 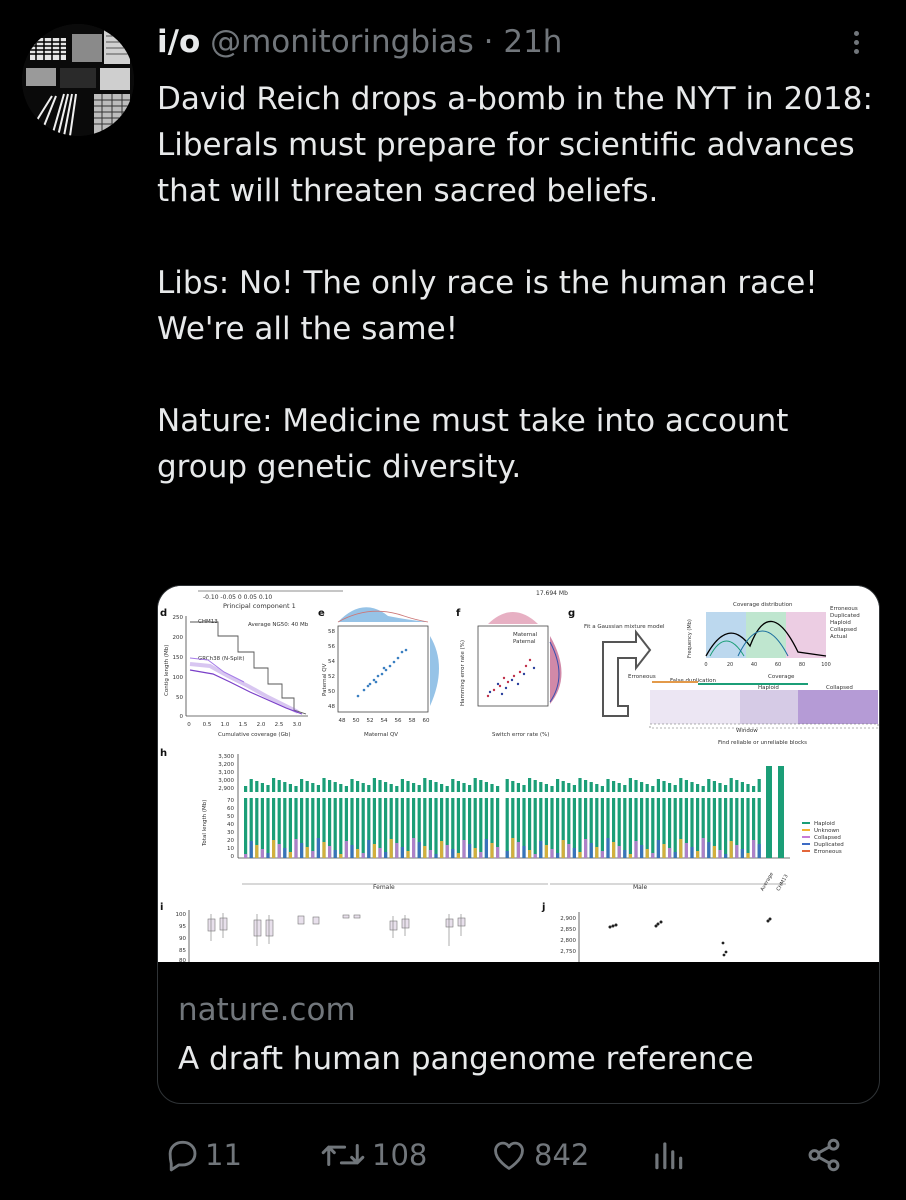 What do you see at coordinates (827, 831) in the screenshot?
I see `svg-text: Unknown` at bounding box center [827, 831].